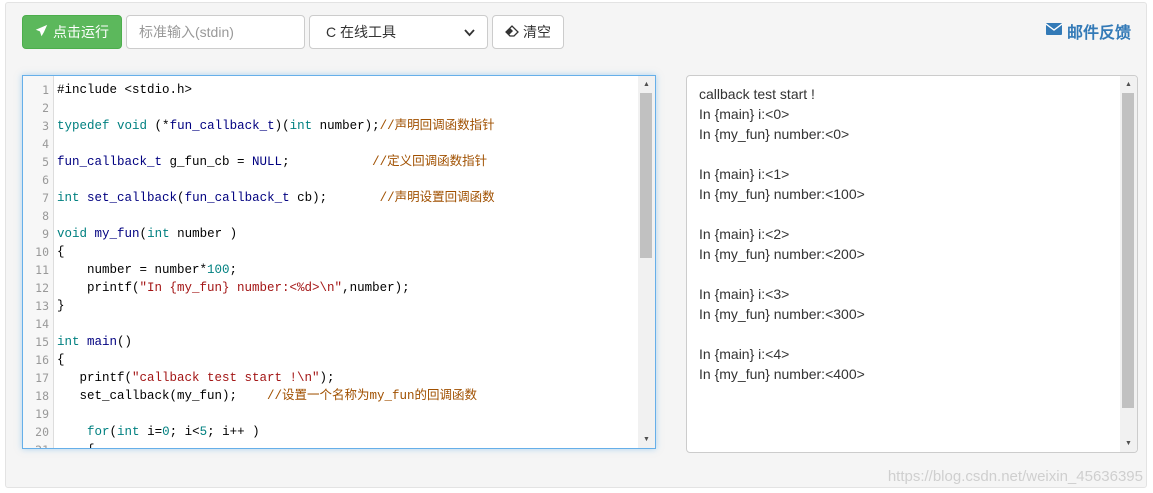  What do you see at coordinates (45, 90) in the screenshot?
I see `line-number: 1` at bounding box center [45, 90].